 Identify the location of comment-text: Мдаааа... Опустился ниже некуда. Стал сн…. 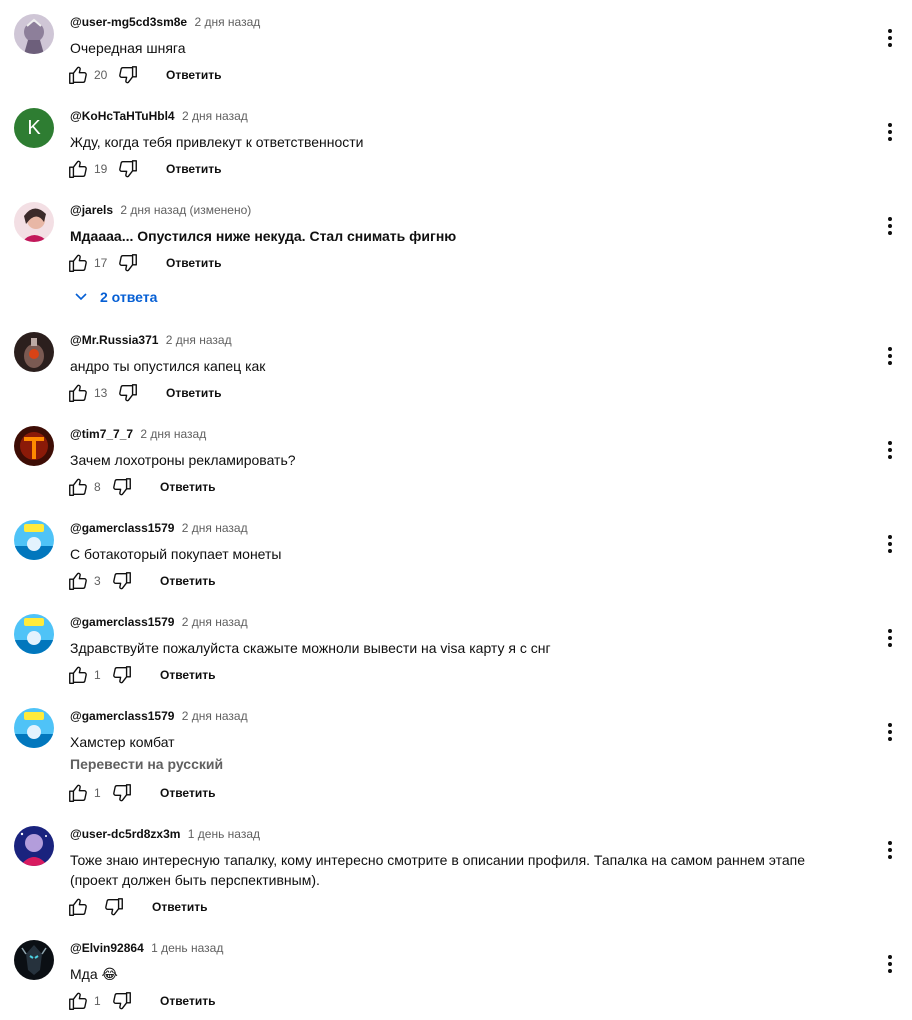
(263, 236).